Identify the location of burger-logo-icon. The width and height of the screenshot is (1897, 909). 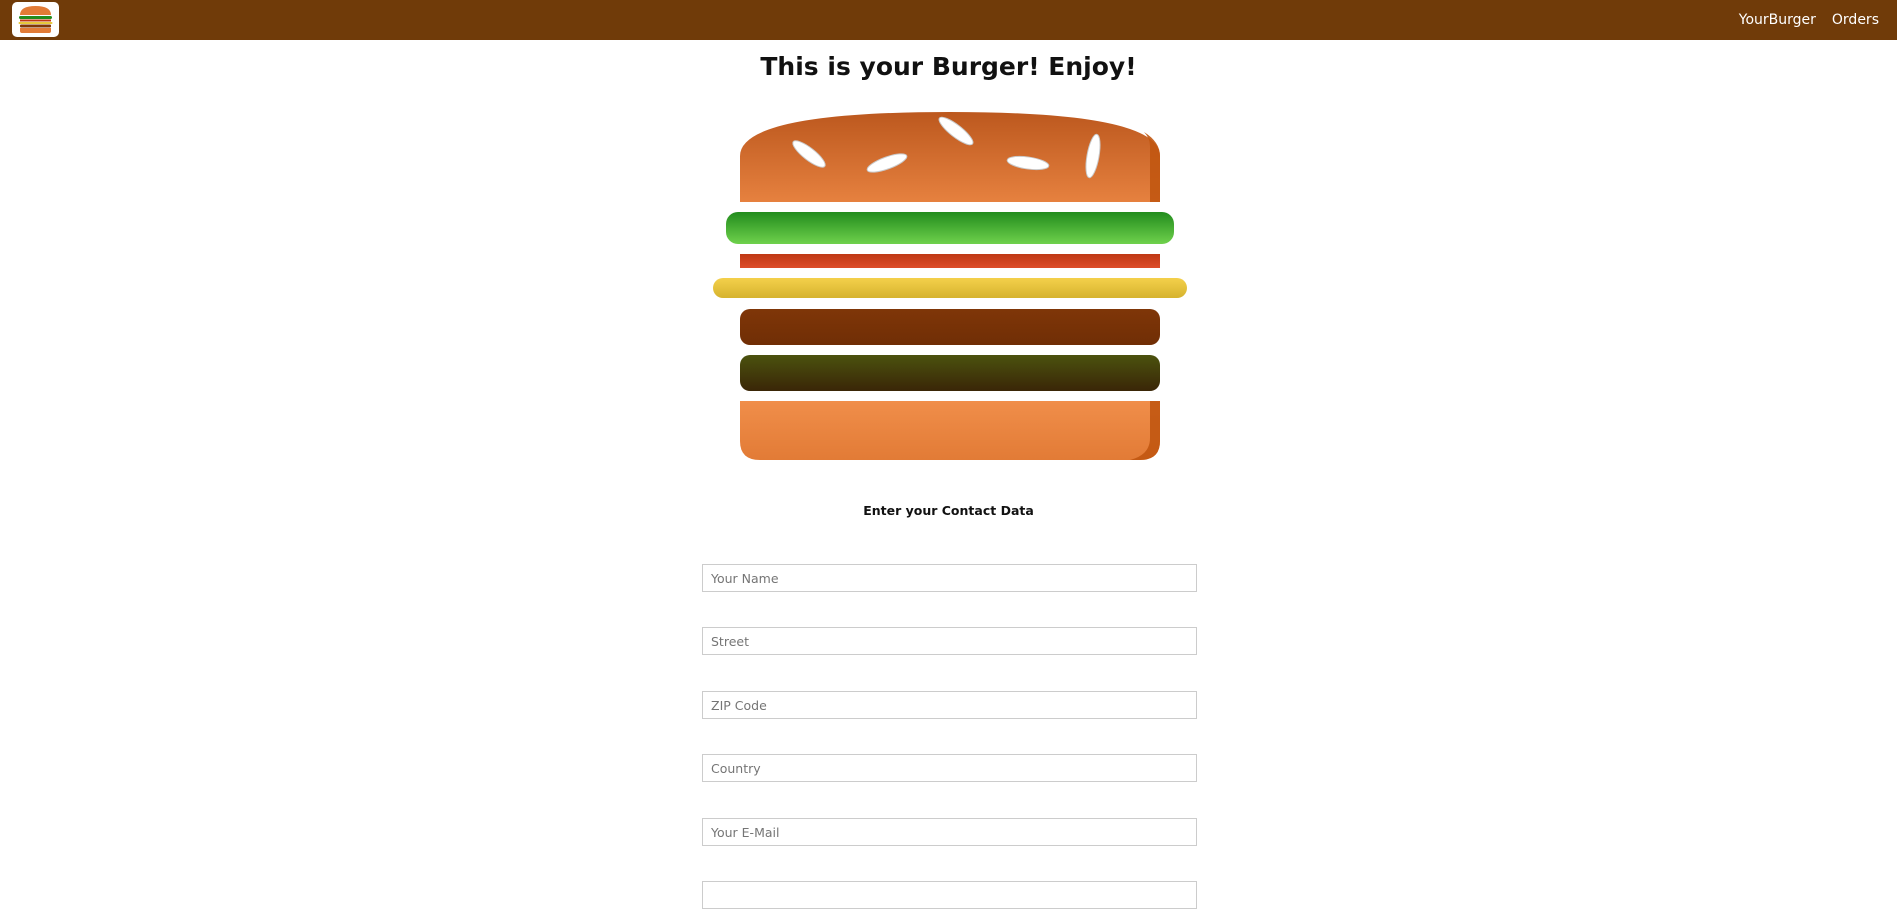
(35, 19).